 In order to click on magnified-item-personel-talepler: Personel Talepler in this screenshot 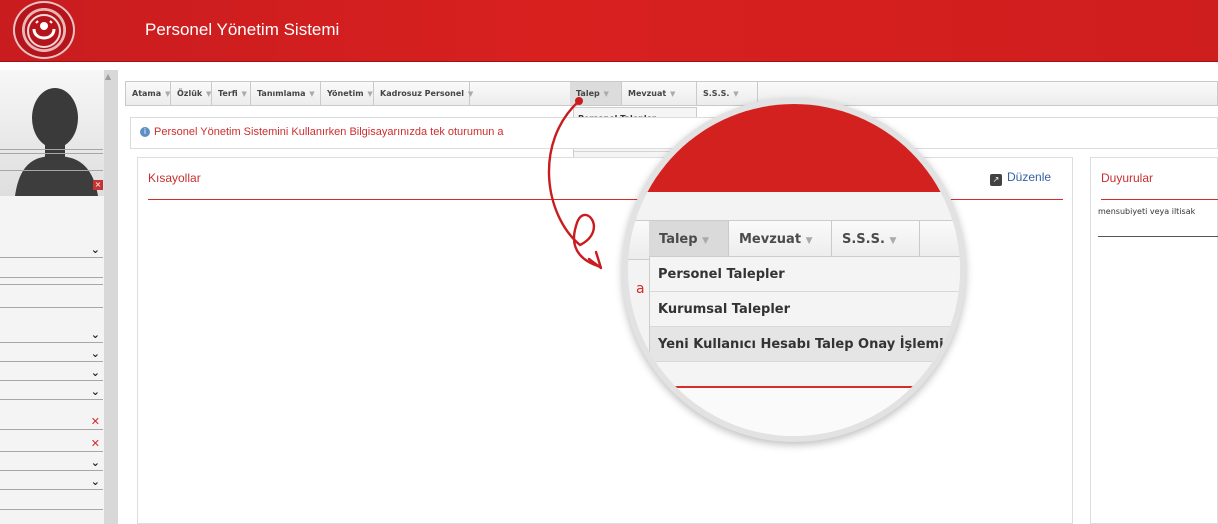, I will do `click(805, 274)`.